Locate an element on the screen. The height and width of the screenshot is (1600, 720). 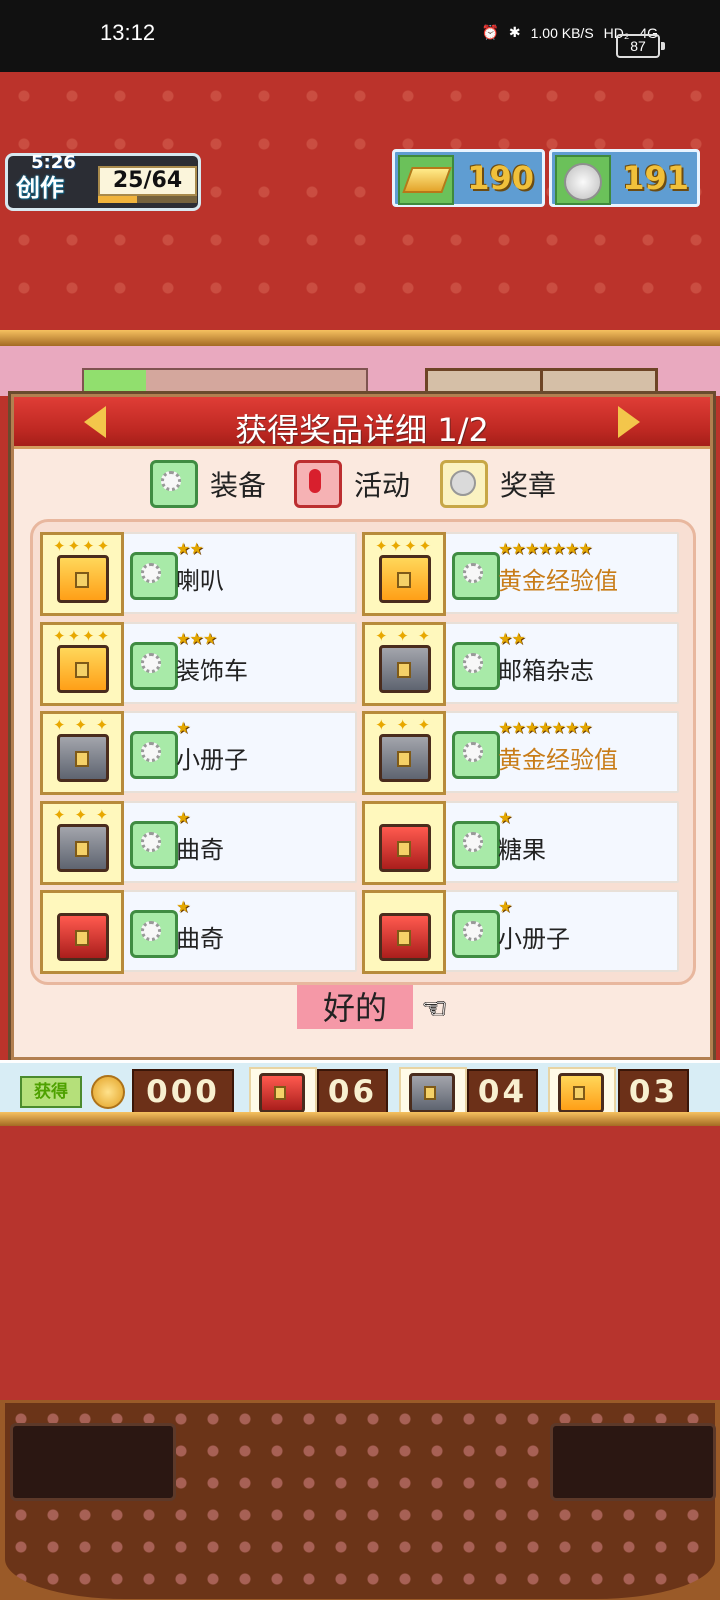
coin-icon is located at coordinates (583, 180).